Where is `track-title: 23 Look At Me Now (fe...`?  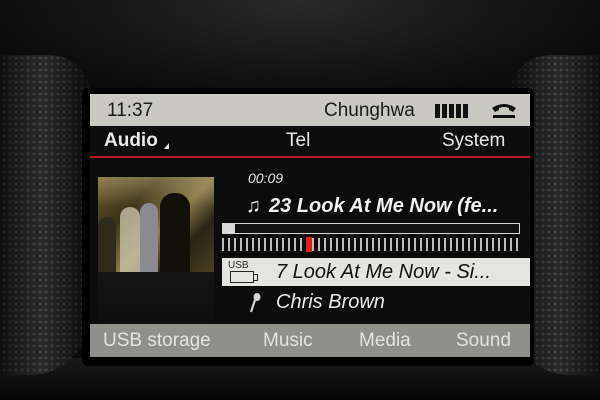
track-title: 23 Look At Me Now (fe... is located at coordinates (384, 206).